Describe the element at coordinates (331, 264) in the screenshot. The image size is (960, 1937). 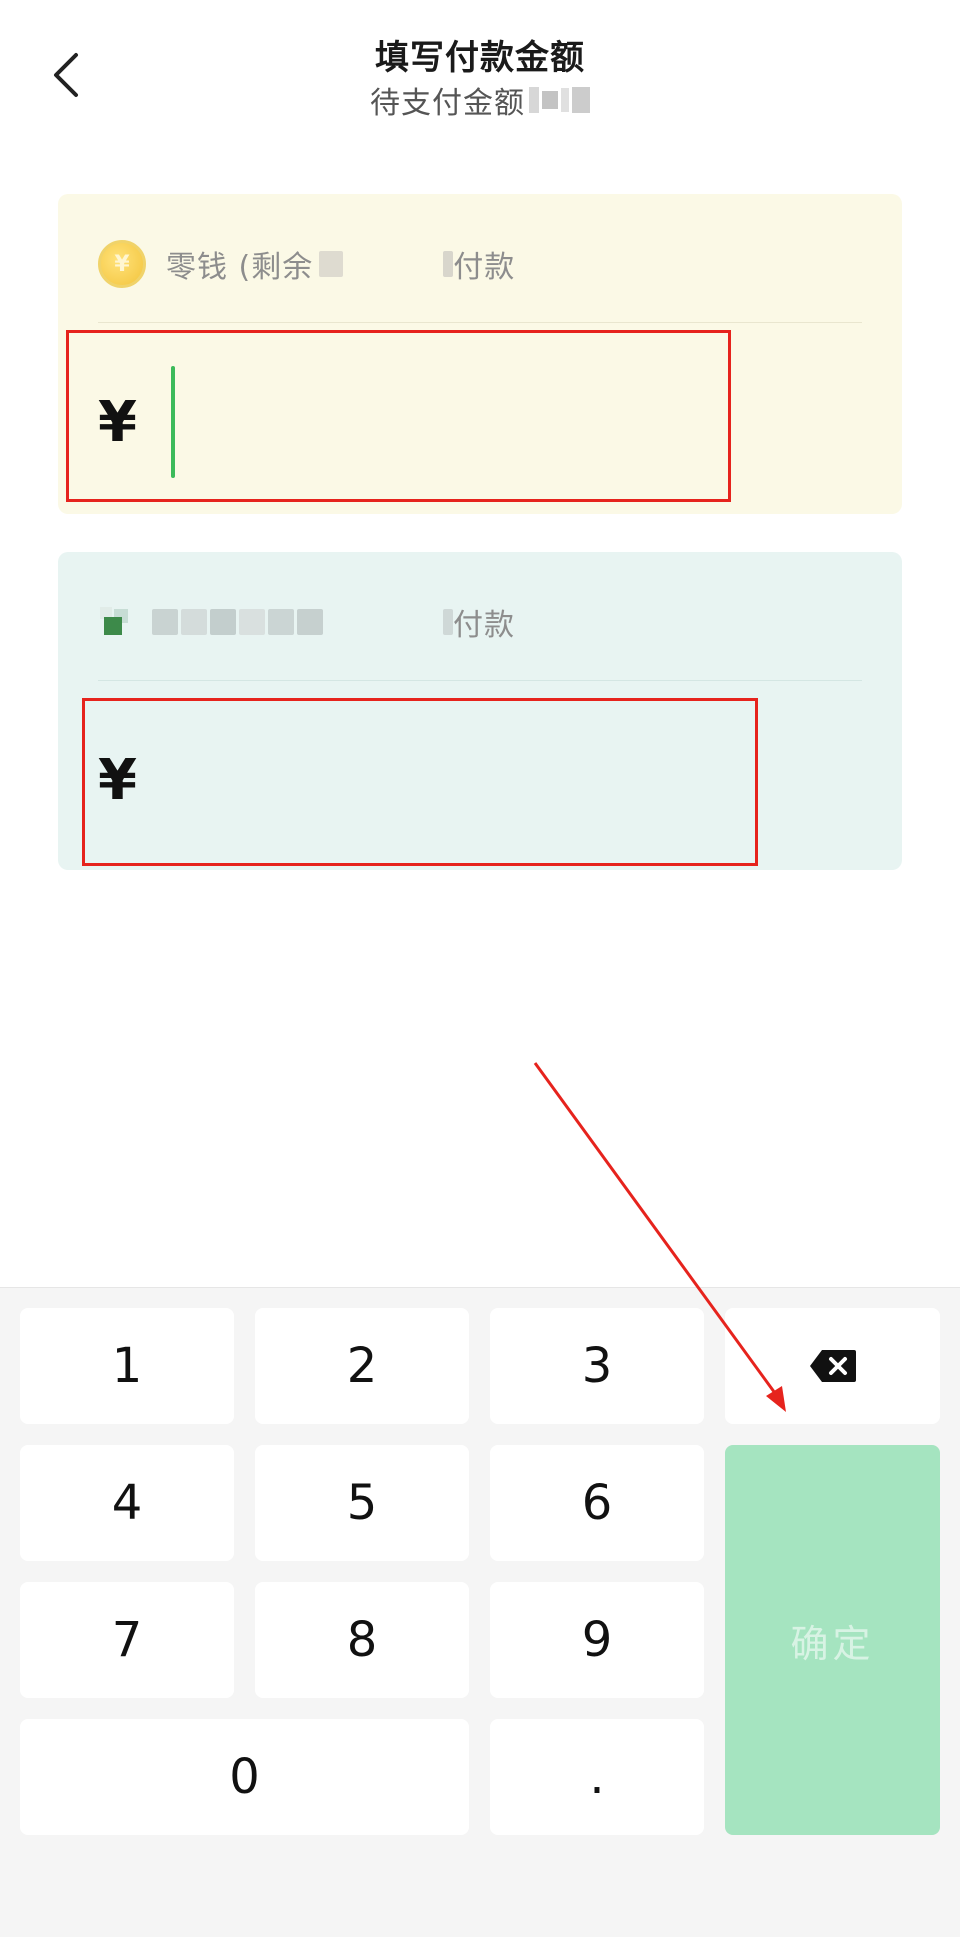
I see `change-balance-redacted` at that location.